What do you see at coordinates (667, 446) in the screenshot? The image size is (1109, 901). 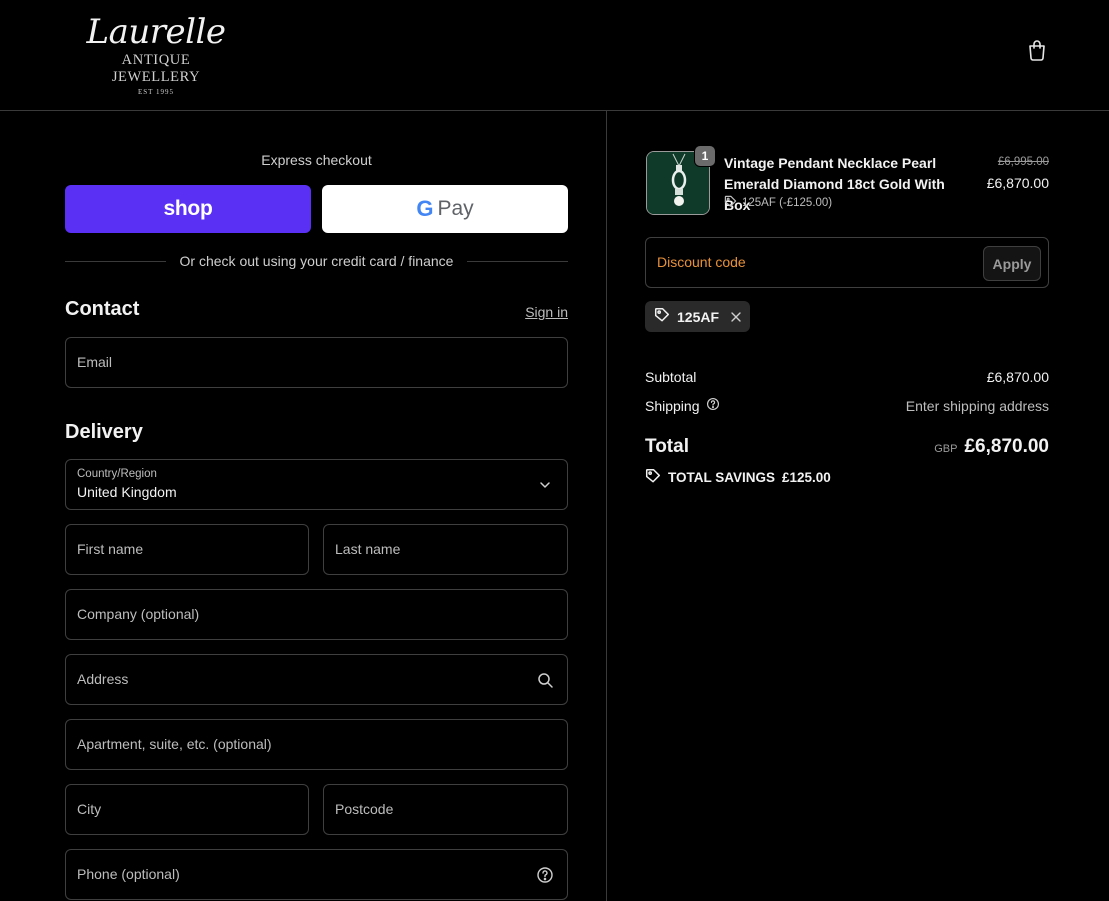 I see `total-label: Total` at bounding box center [667, 446].